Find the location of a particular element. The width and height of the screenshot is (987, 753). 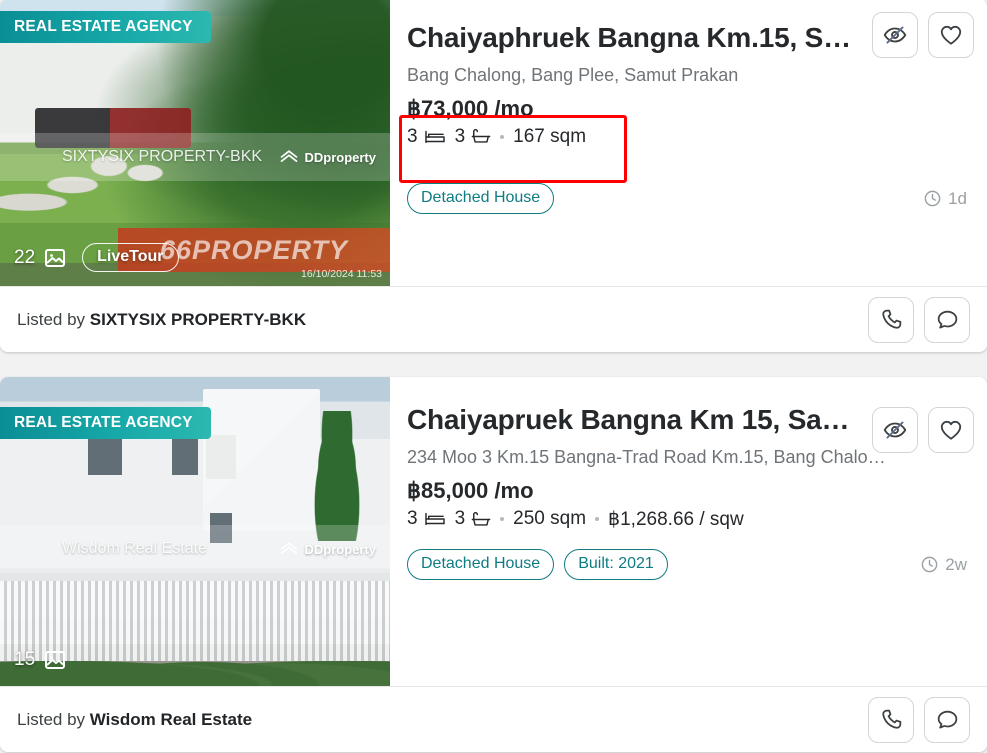

listing-address: Bang Chalong, Bang Plee, Samut Prakan is located at coordinates (573, 75).